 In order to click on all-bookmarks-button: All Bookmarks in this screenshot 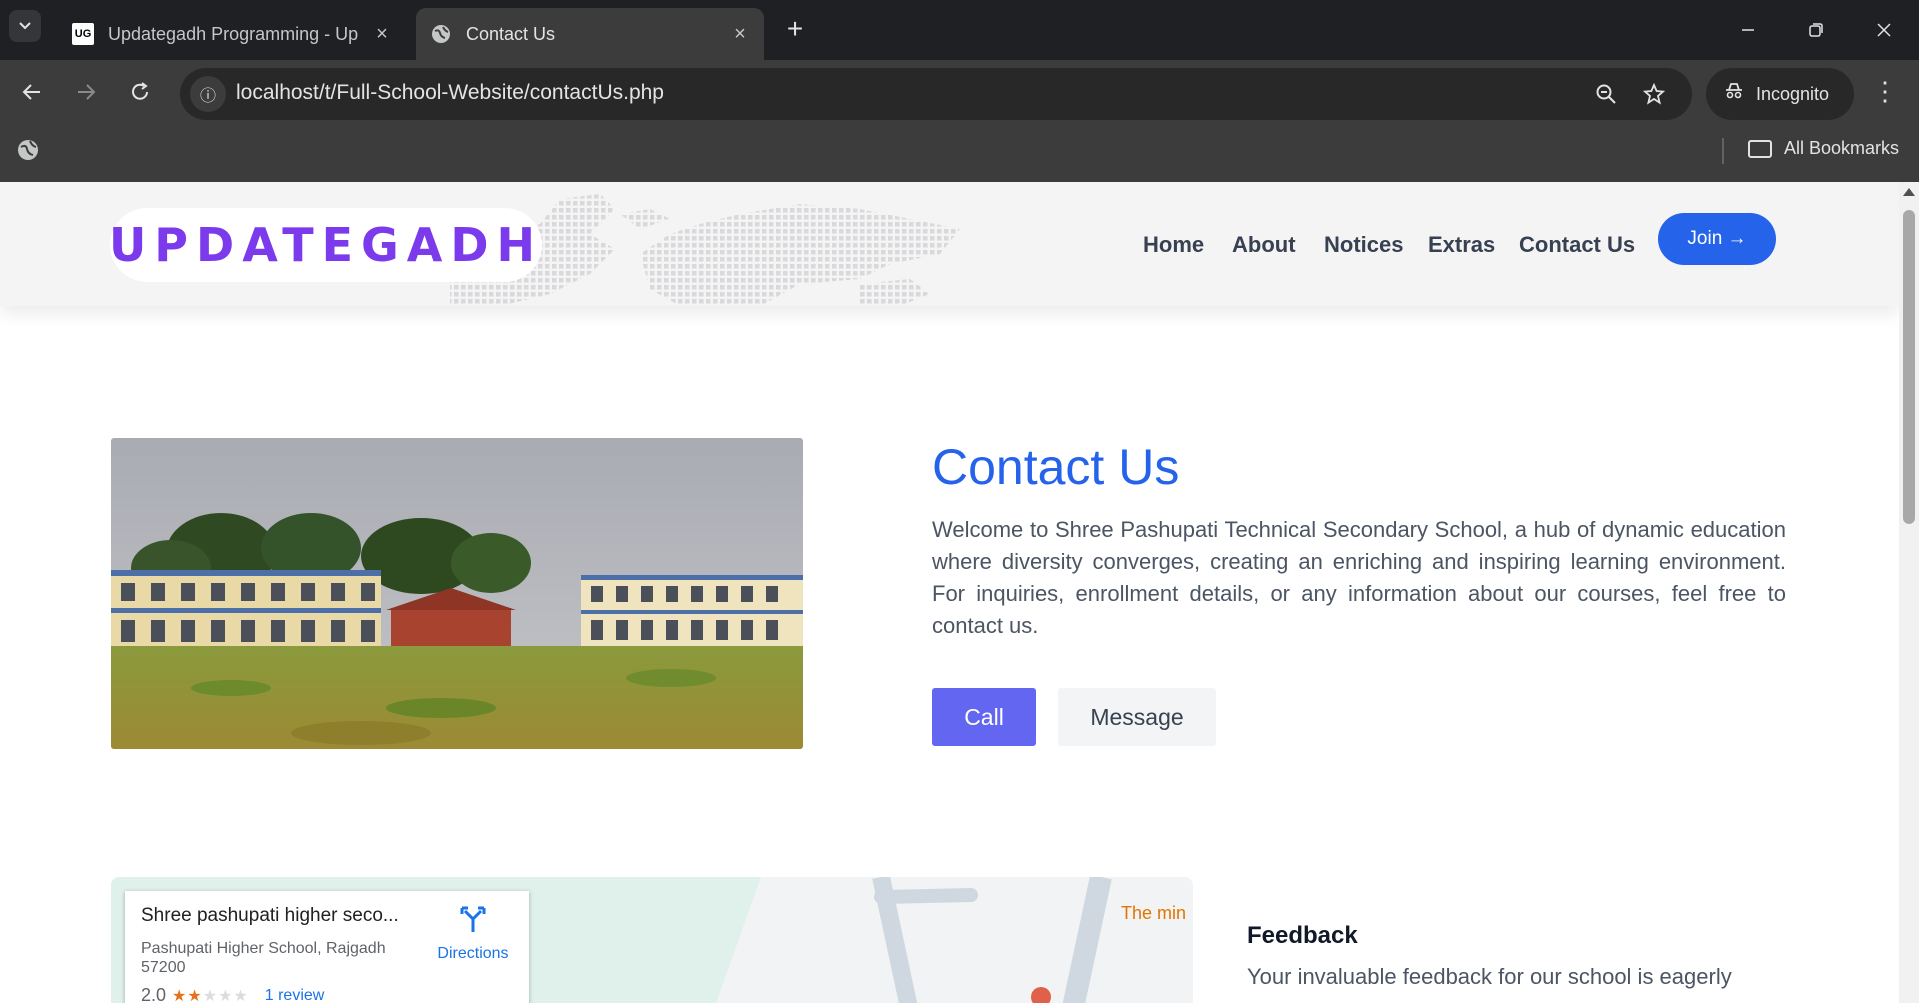, I will do `click(1823, 148)`.